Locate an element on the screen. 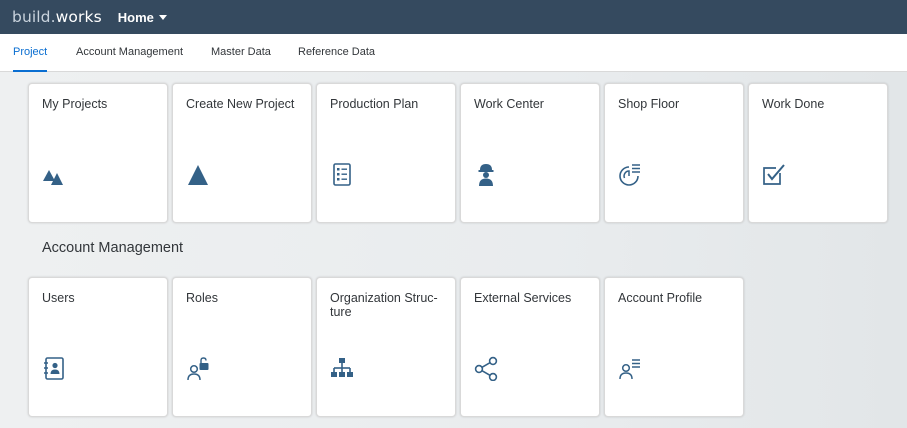  worker-icon is located at coordinates (486, 175).